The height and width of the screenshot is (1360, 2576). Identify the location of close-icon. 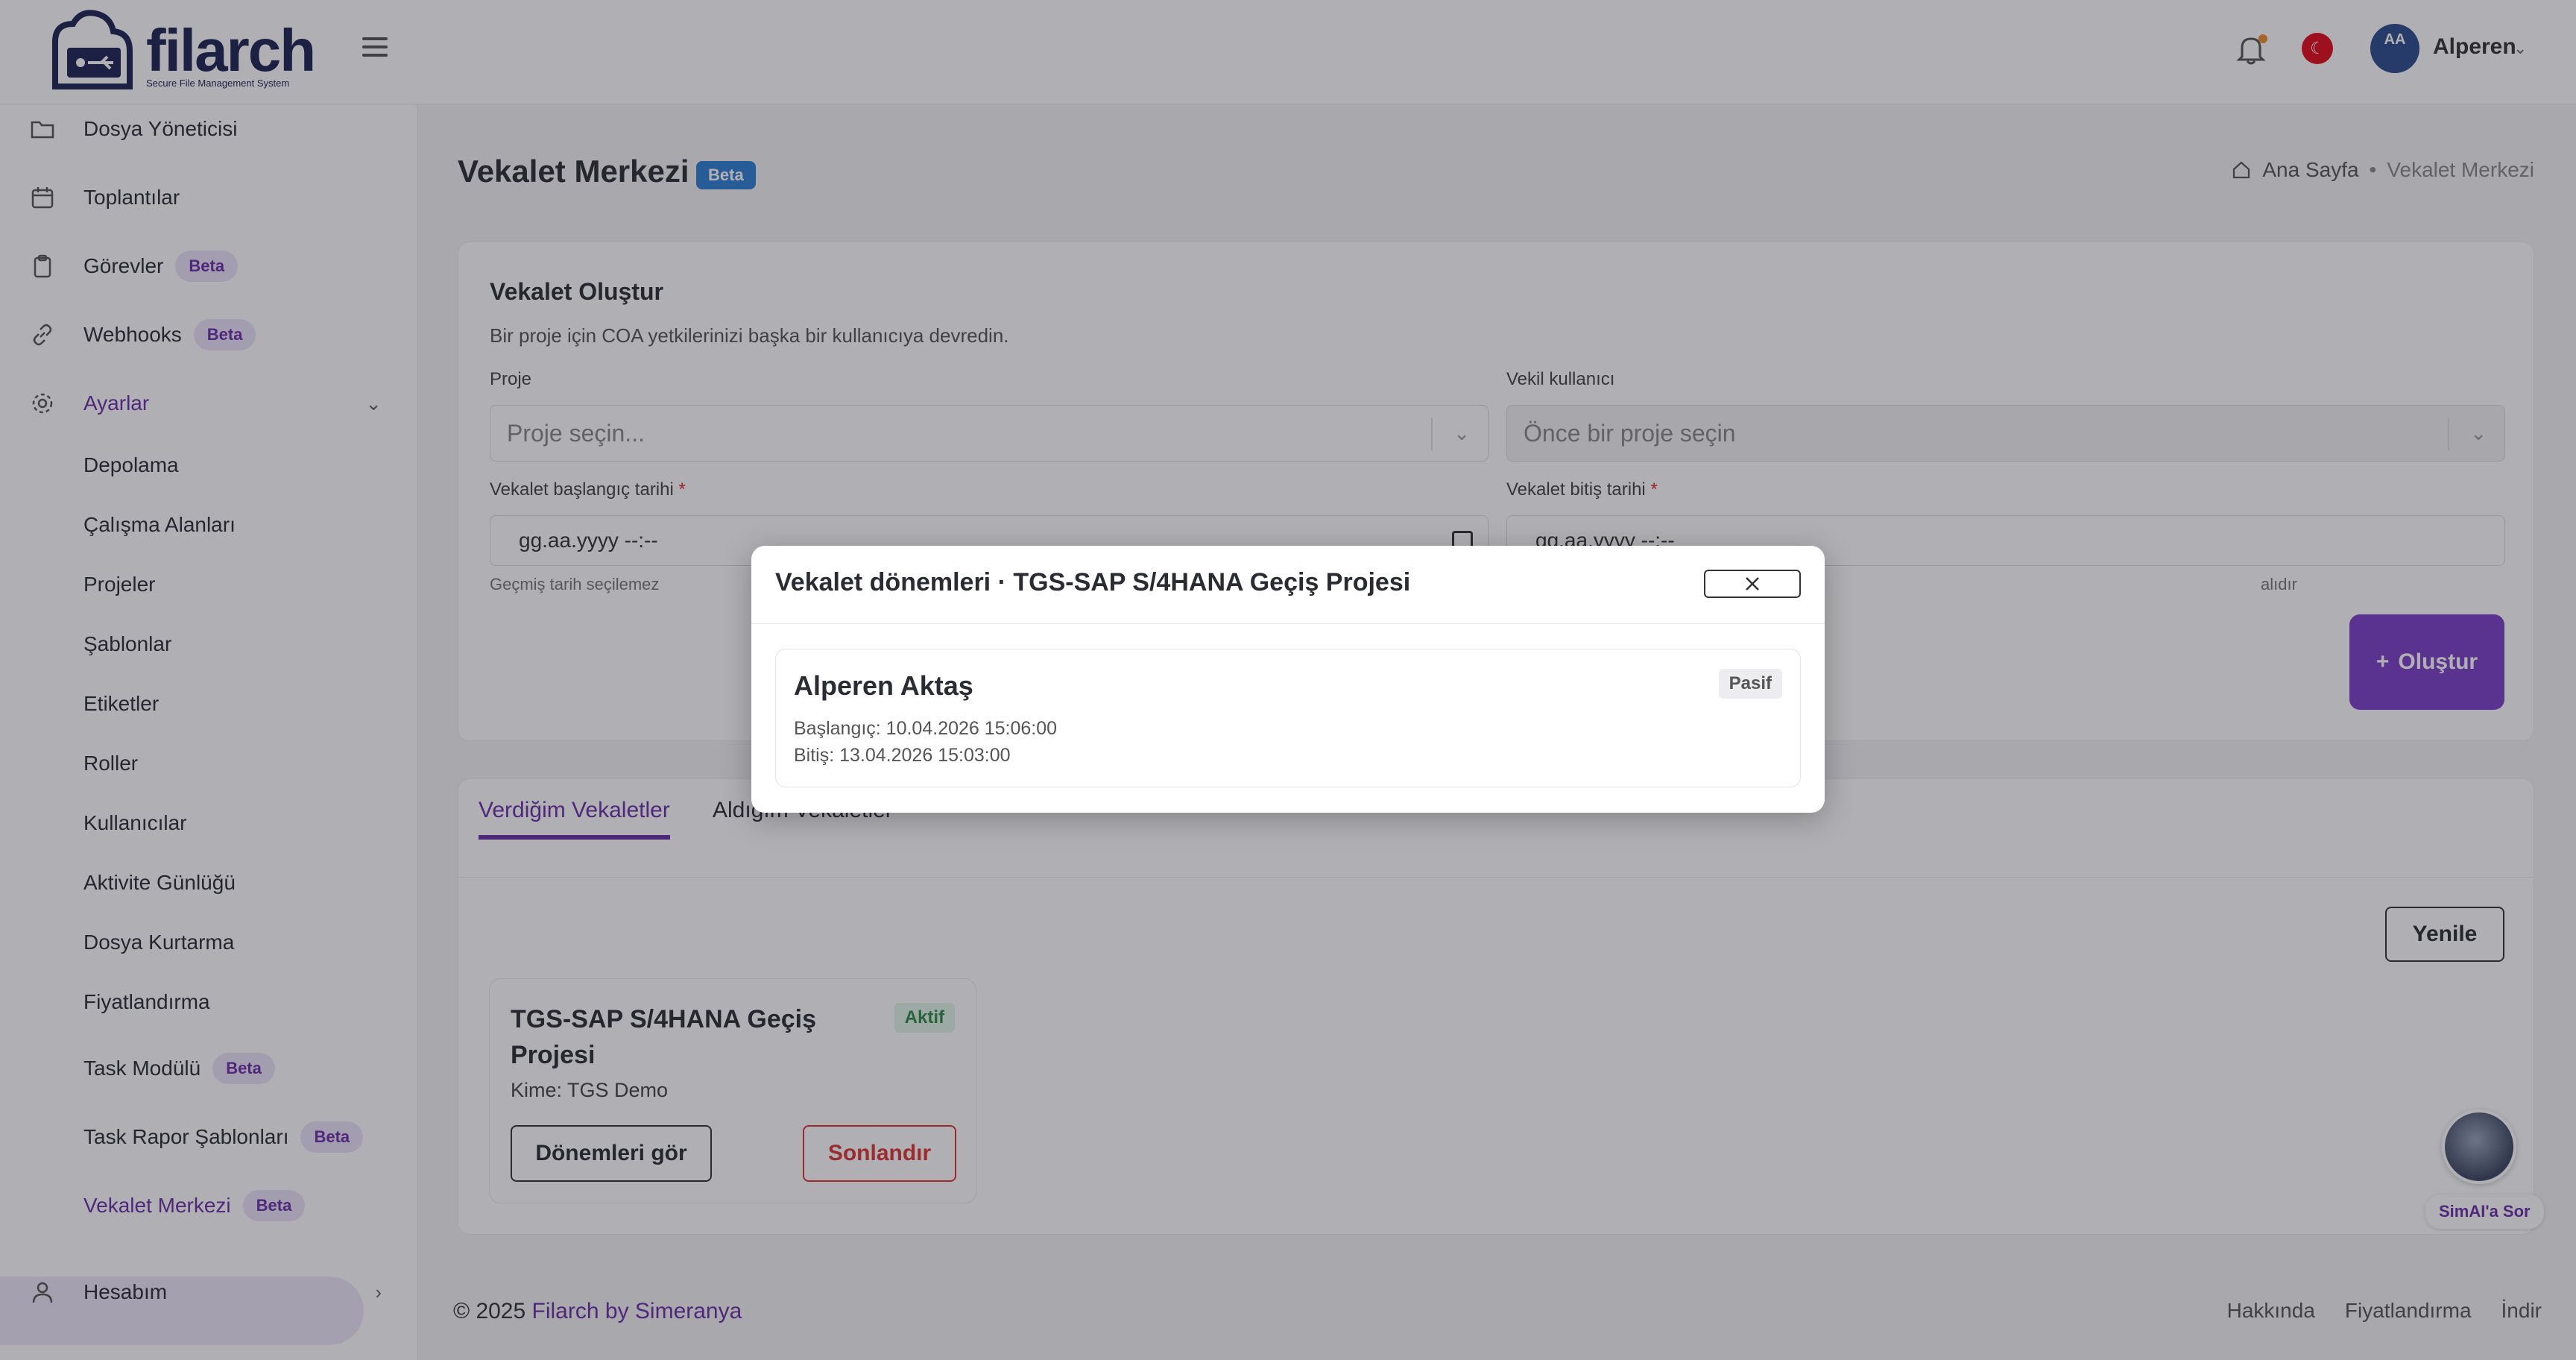
(1752, 584).